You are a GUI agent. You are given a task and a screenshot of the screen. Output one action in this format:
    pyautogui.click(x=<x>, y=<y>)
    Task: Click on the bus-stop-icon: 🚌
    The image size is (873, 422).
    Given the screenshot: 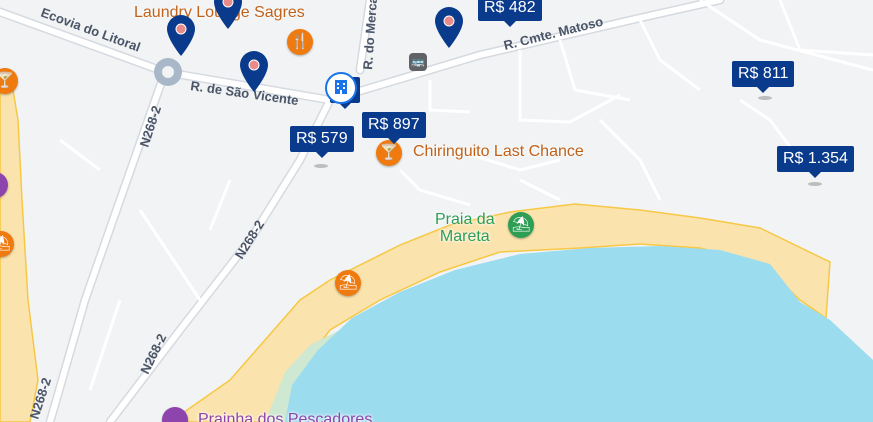 What is the action you would take?
    pyautogui.click(x=418, y=62)
    